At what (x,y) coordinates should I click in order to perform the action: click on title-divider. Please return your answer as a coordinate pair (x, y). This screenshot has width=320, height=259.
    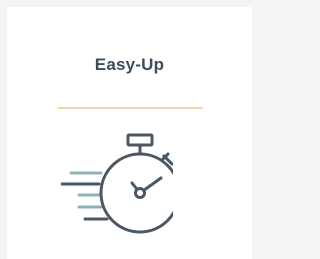
    Looking at the image, I should click on (130, 108).